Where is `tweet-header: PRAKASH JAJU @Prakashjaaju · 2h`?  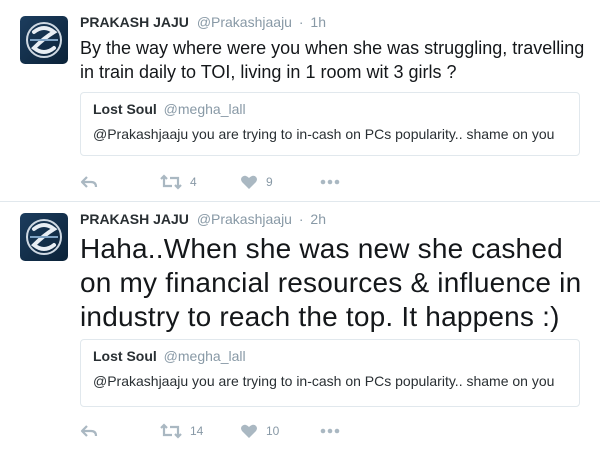
tweet-header: PRAKASH JAJU @Prakashjaaju · 2h is located at coordinates (203, 221).